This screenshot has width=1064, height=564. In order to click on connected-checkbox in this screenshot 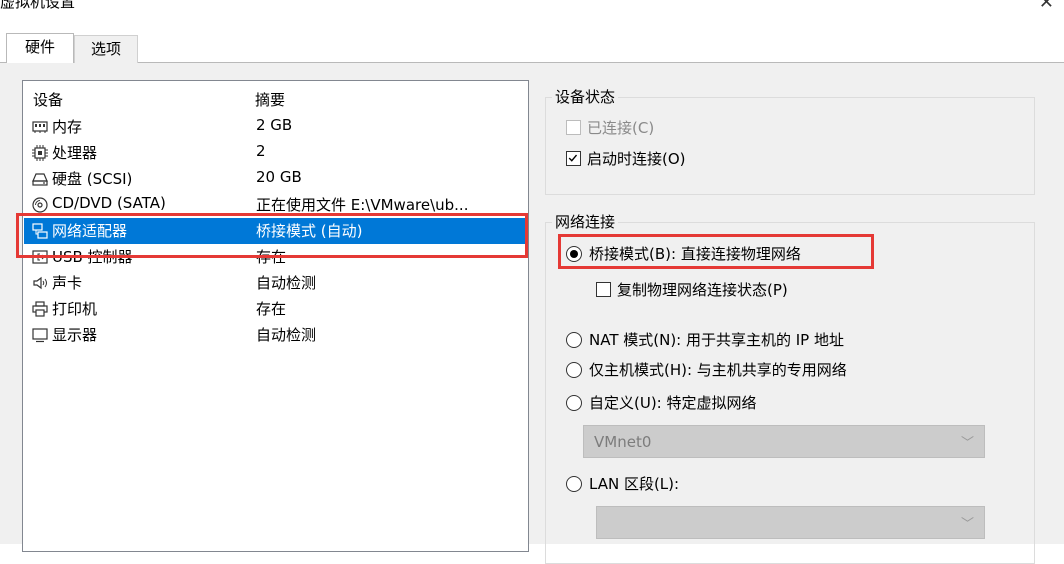, I will do `click(573, 127)`.